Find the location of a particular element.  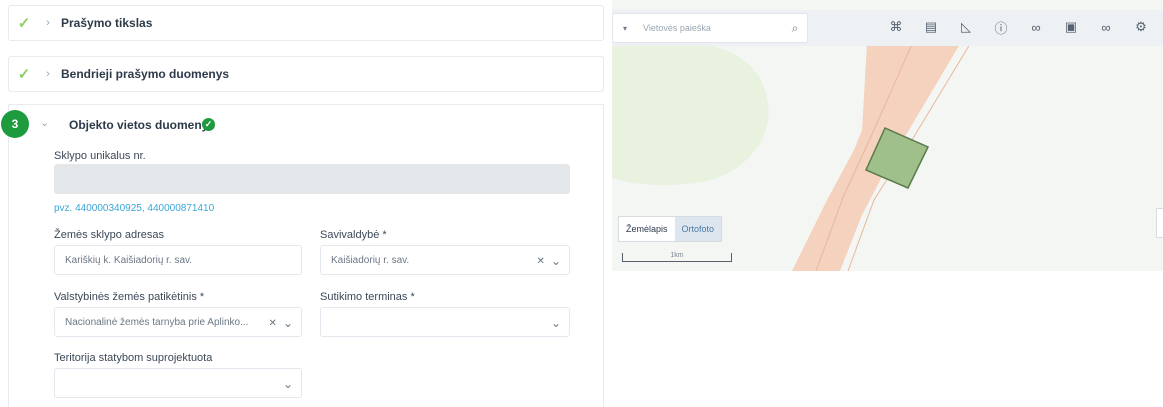

scale-bar: 1km is located at coordinates (677, 257).